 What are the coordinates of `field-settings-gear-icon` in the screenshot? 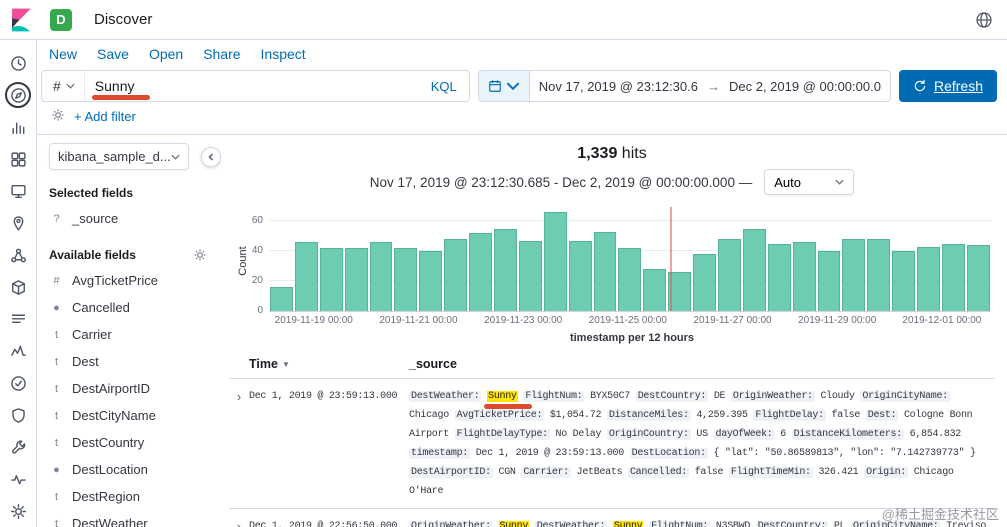 It's located at (200, 255).